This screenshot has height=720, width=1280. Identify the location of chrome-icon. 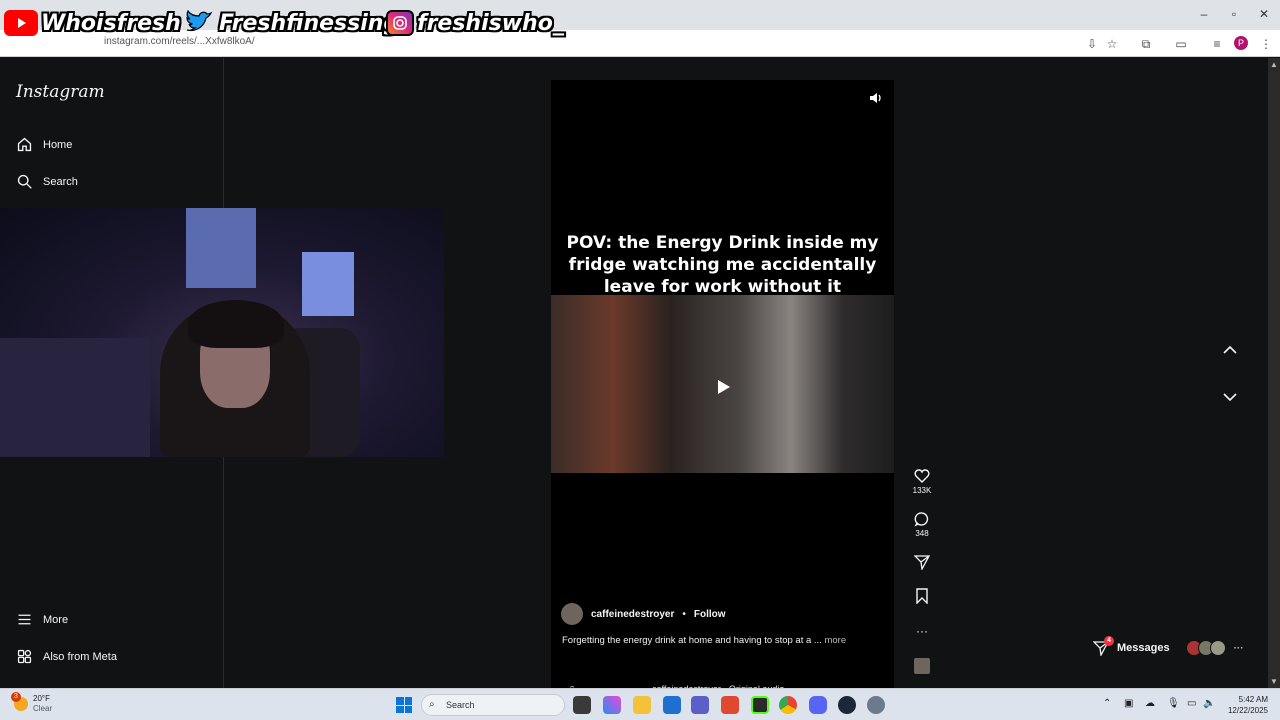
(788, 705).